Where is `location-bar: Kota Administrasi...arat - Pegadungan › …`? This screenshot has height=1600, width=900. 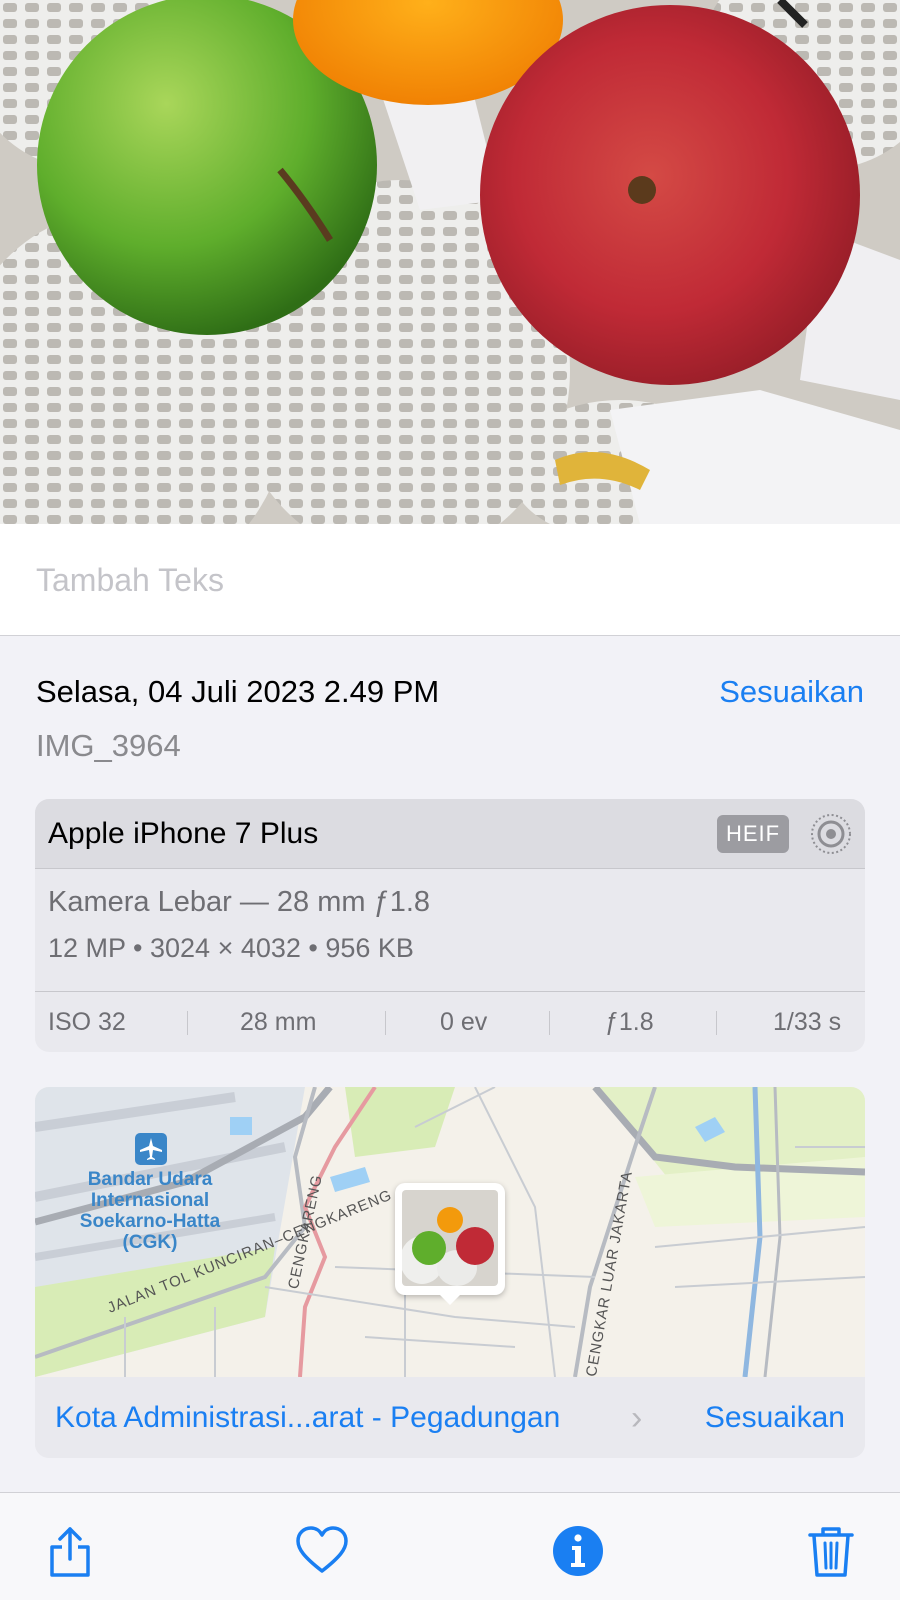 location-bar: Kota Administrasi...arat - Pegadungan › … is located at coordinates (450, 1417).